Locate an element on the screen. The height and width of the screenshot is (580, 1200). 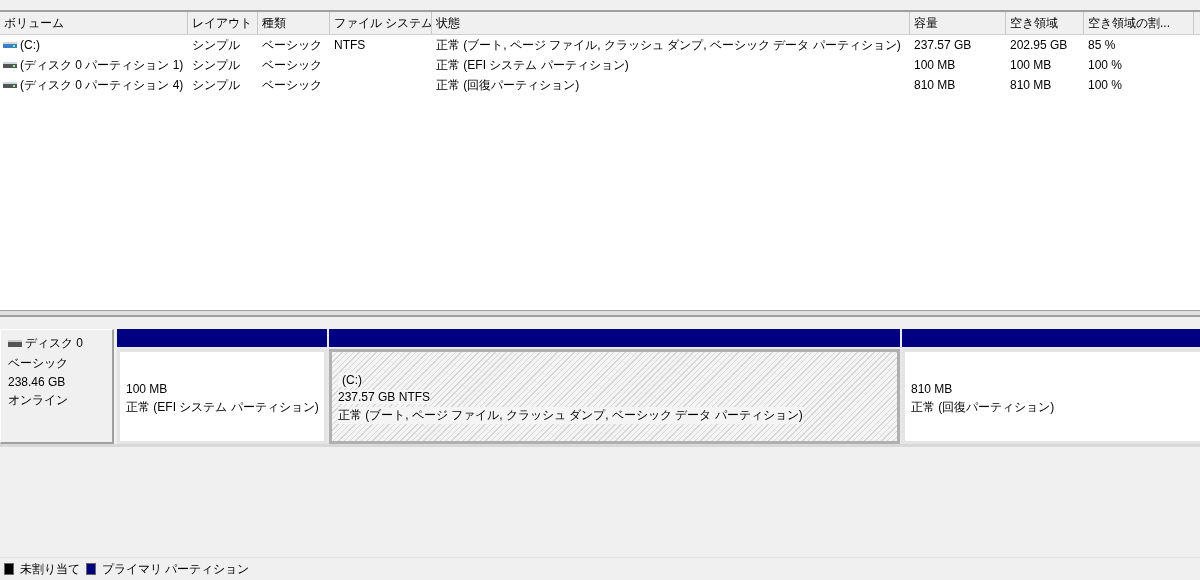
partition-block: (C:) 237.57 GB NTFS 正常 (ブート, ページ ファイル, クラッシュ ダンプ, ベーシック データ パーティション) is located at coordinates (614, 396).